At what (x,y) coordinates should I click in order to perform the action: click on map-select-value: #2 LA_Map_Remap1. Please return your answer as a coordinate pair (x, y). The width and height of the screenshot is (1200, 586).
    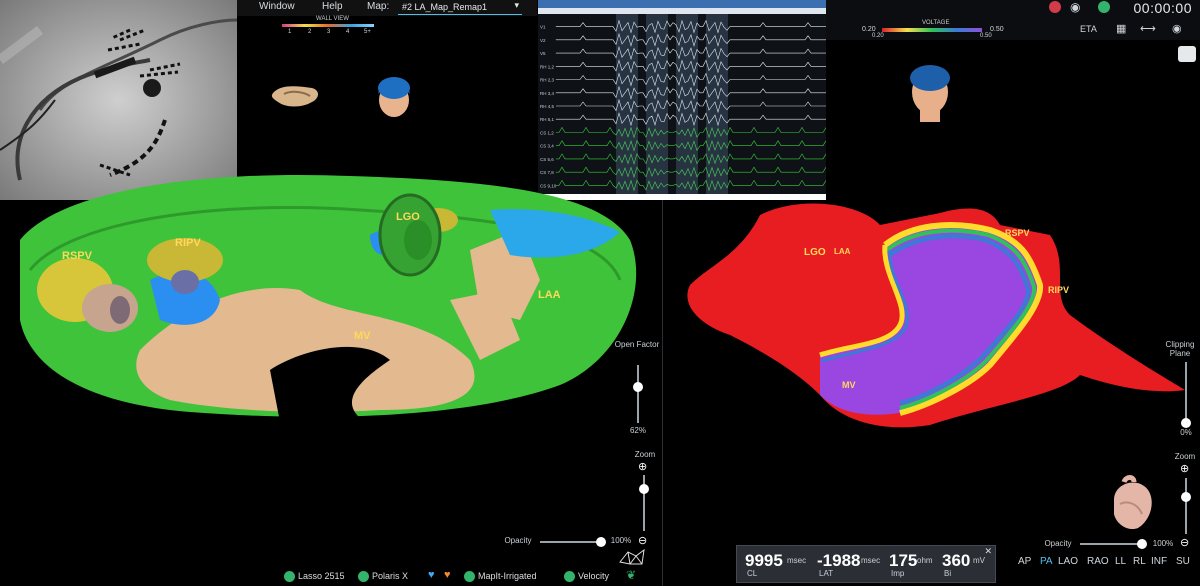
    Looking at the image, I should click on (445, 7).